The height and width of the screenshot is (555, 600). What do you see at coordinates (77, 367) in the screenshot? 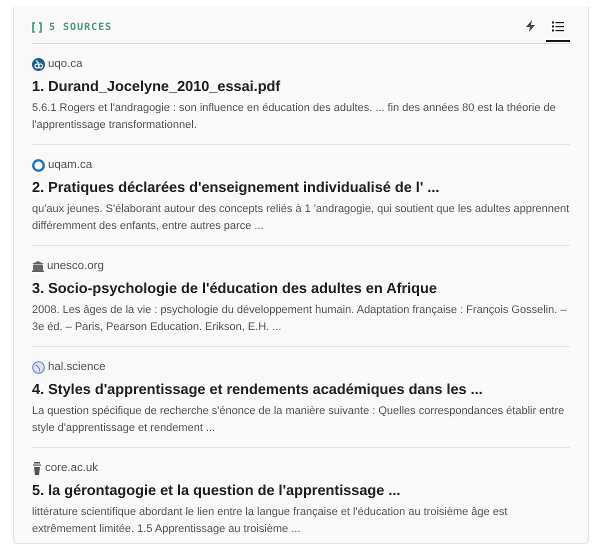
I see `source-domain: hal.science` at bounding box center [77, 367].